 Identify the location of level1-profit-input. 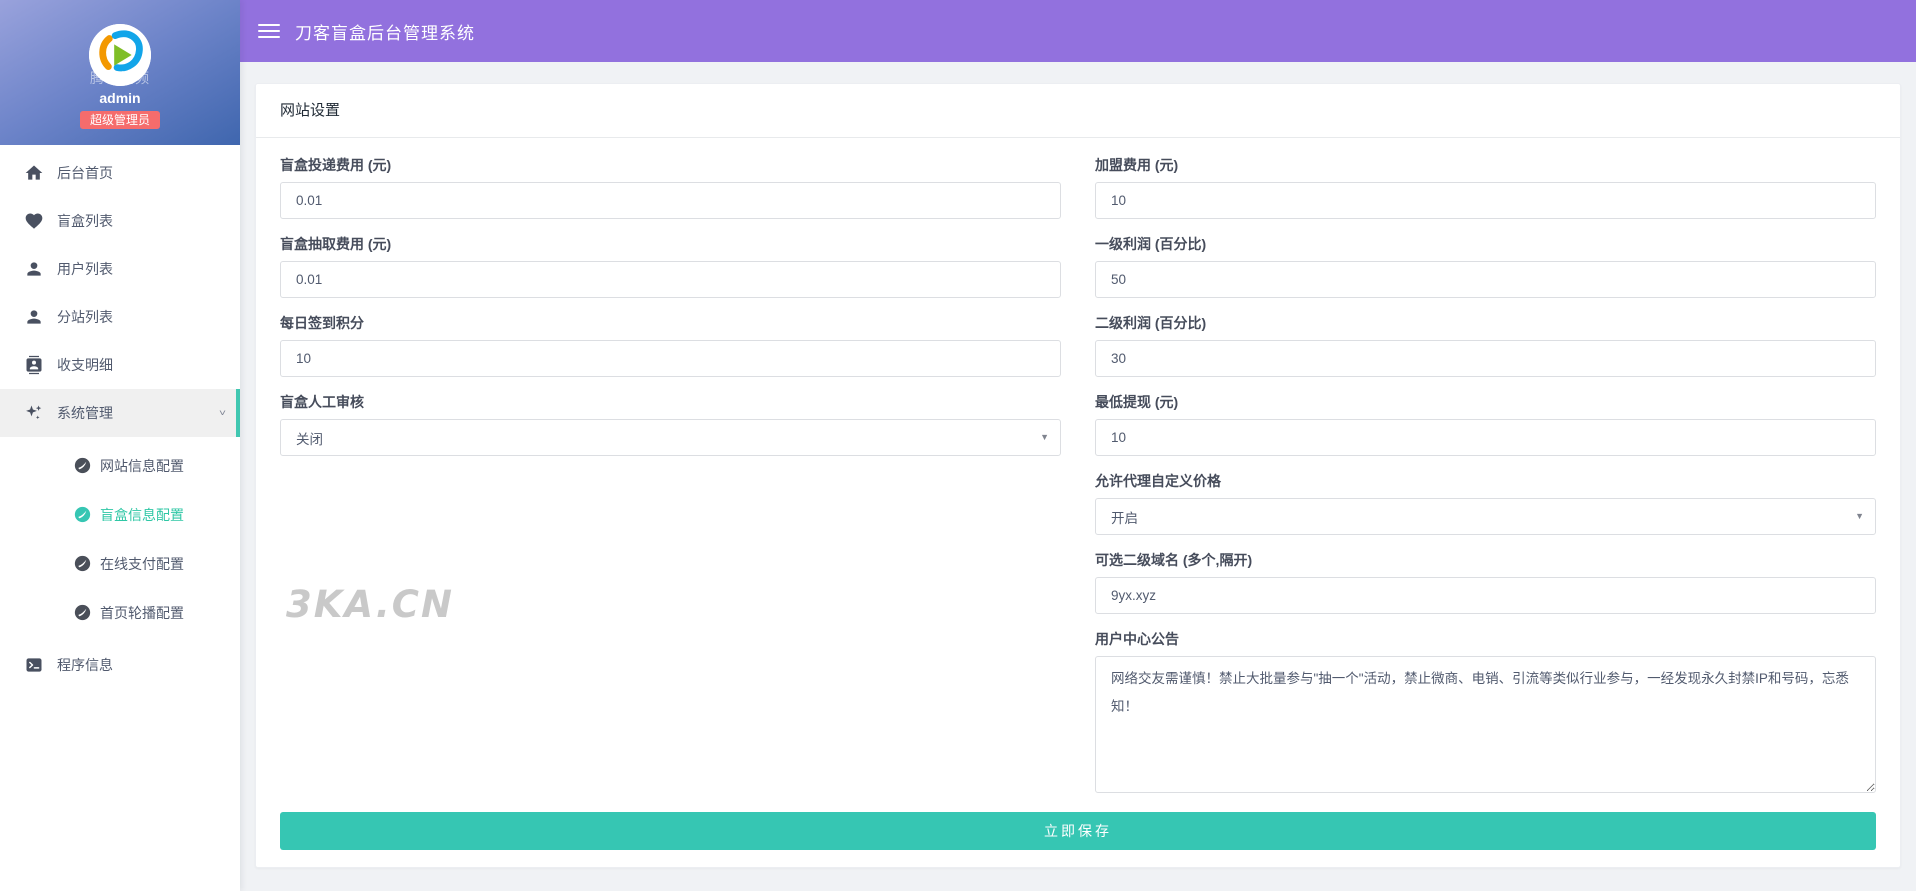
(1485, 279).